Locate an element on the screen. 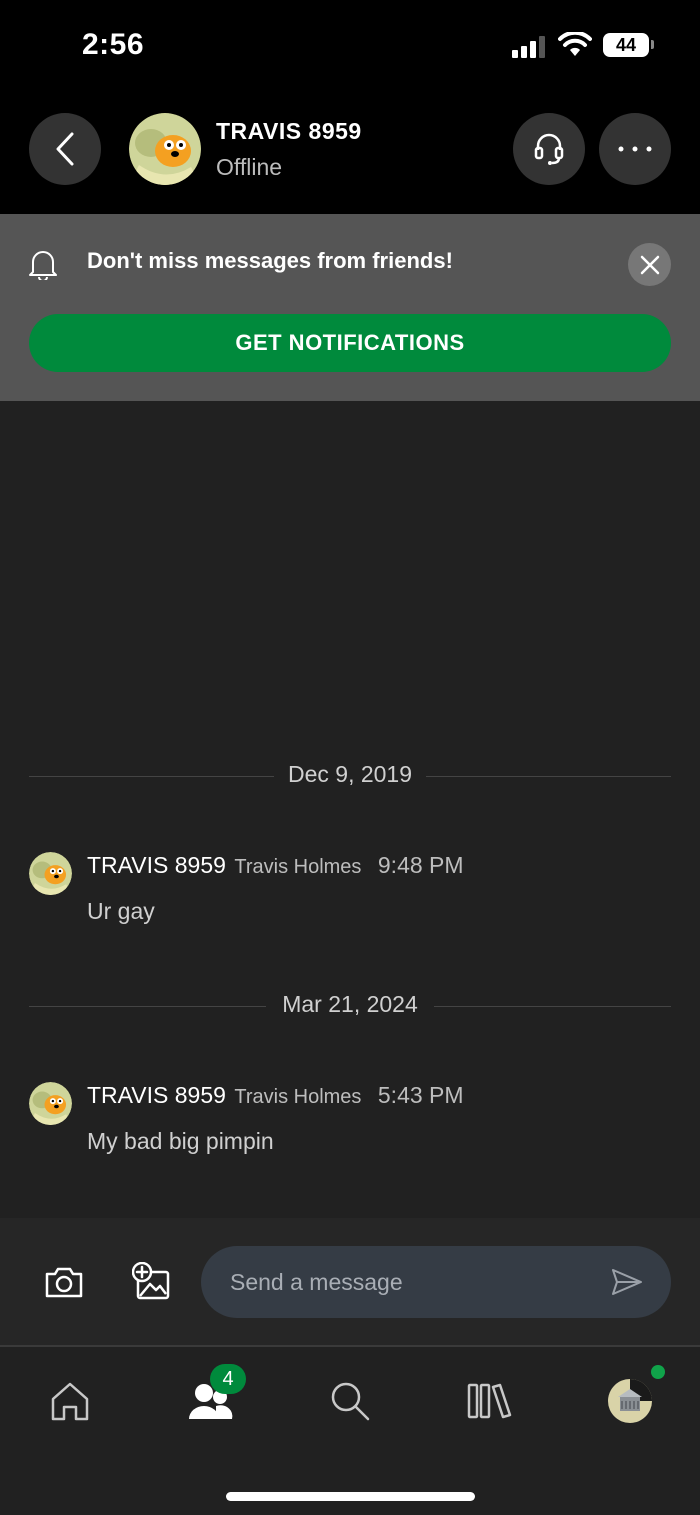 This screenshot has height=1515, width=700. library-icon is located at coordinates (489, 1401).